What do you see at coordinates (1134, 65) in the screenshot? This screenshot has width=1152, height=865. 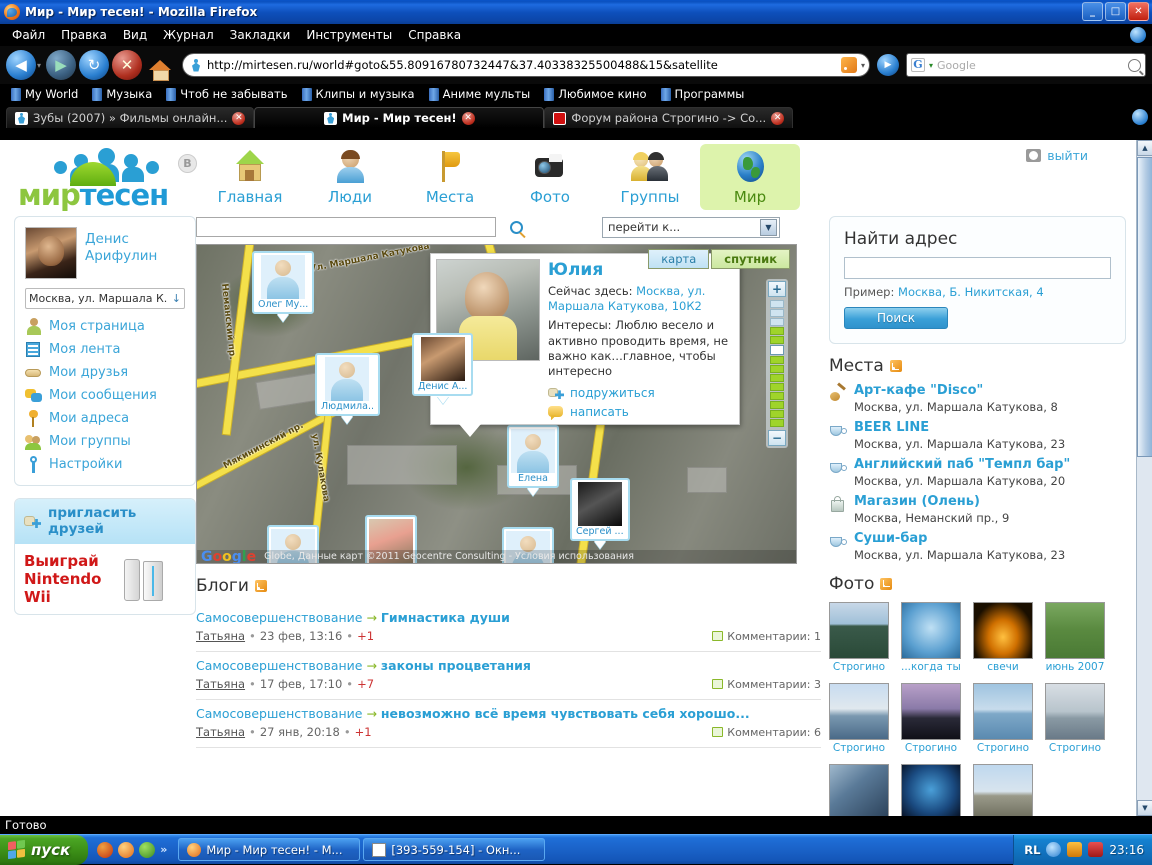 I see `search-icon` at bounding box center [1134, 65].